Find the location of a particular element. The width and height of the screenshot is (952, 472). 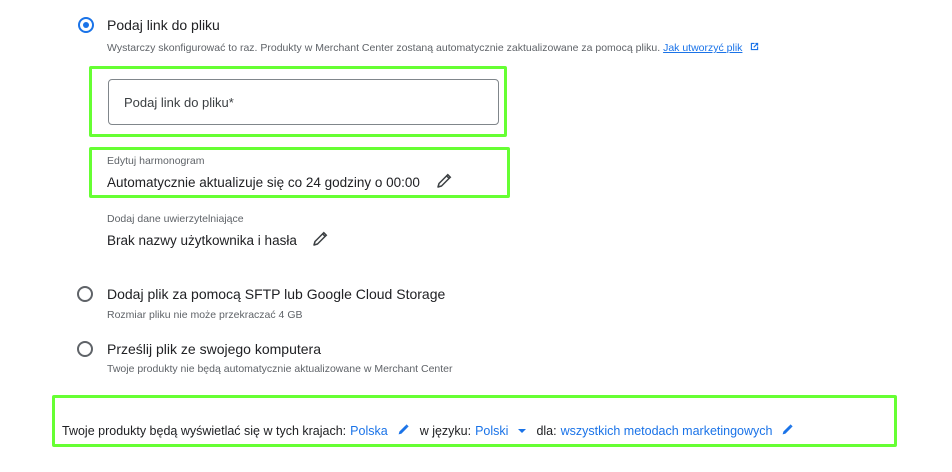

country-link: Polska is located at coordinates (369, 431).